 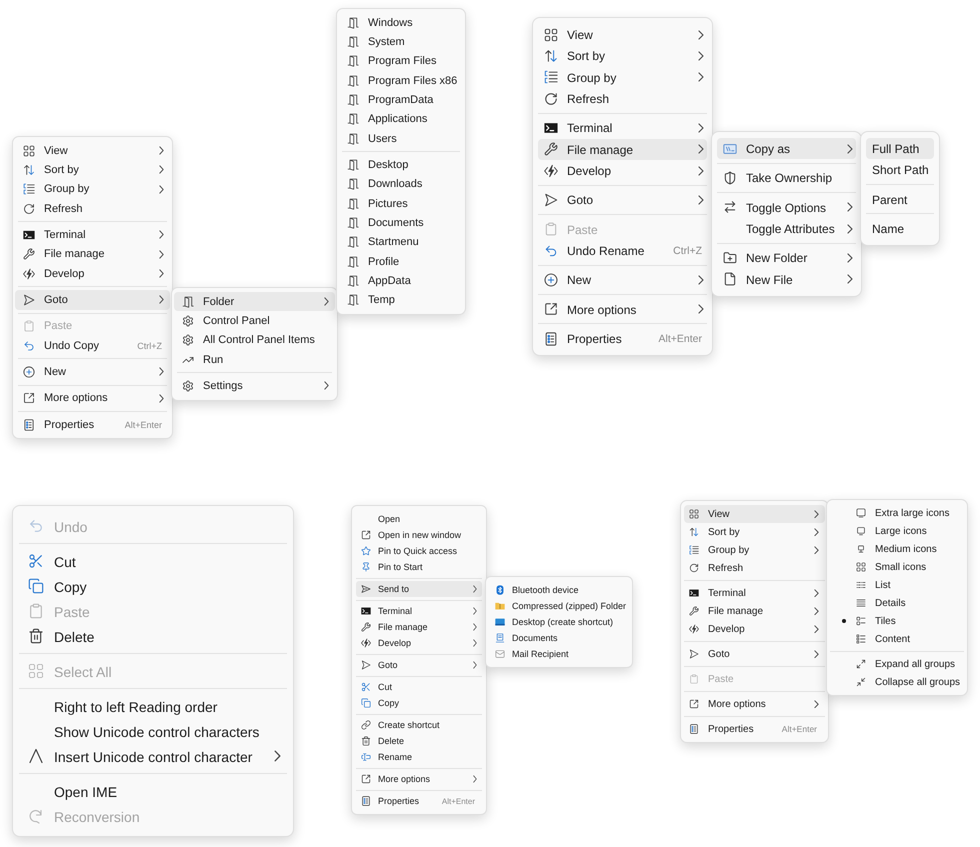 What do you see at coordinates (254, 340) in the screenshot?
I see `menu-item: All Control Panel Items` at bounding box center [254, 340].